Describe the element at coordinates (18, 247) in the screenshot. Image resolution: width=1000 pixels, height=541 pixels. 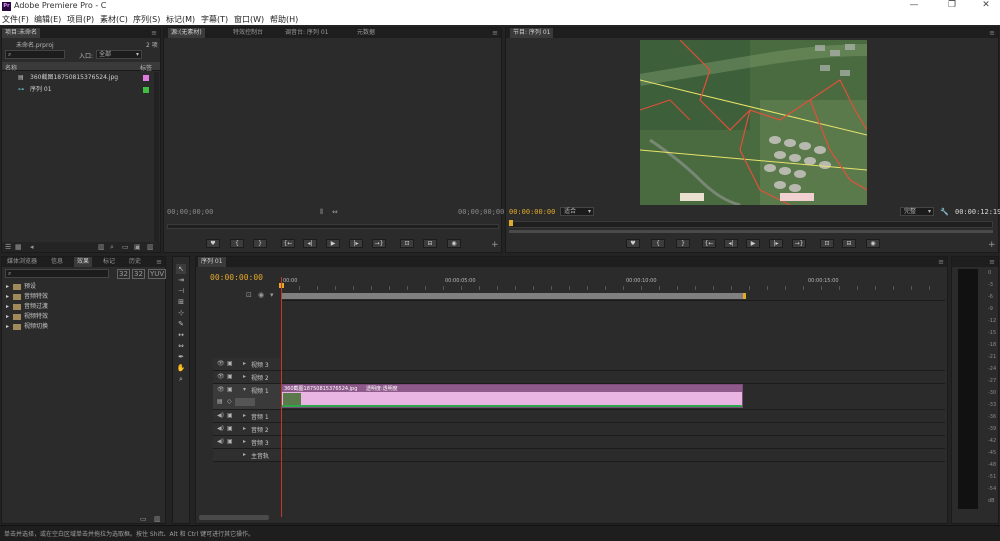
I see `icon-view-icon: ▦` at that location.